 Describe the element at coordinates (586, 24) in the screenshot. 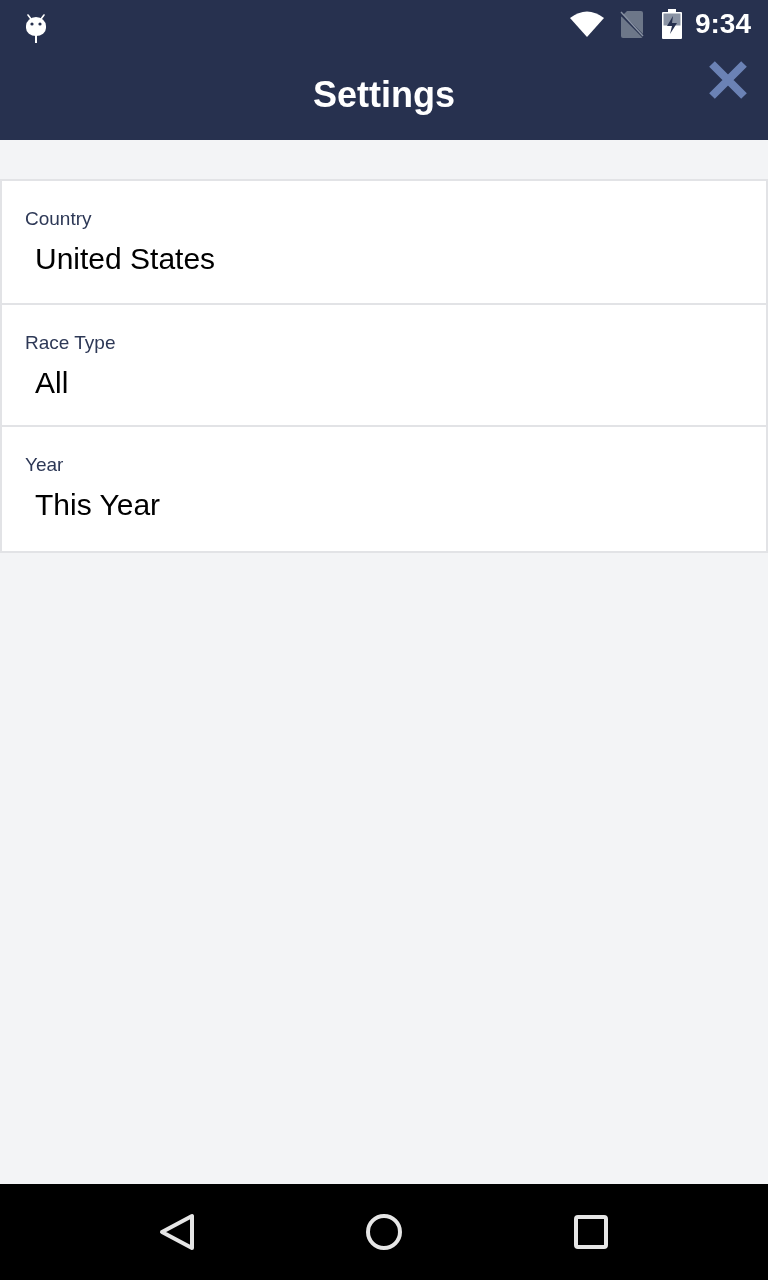

I see `wifi-icon` at that location.